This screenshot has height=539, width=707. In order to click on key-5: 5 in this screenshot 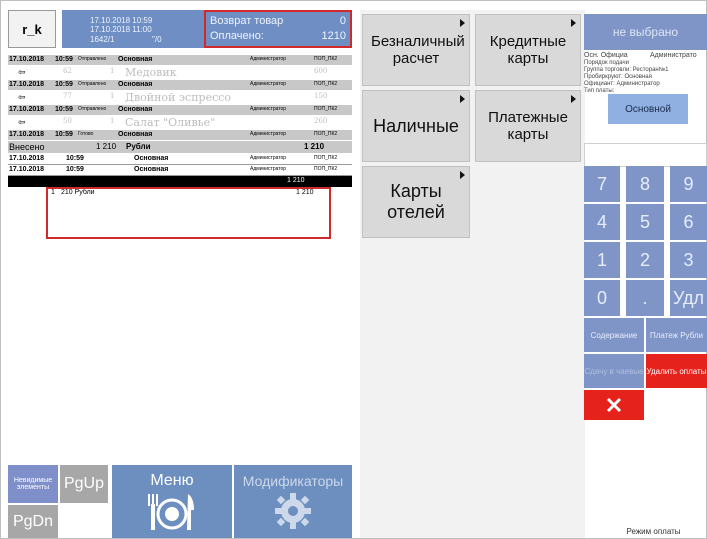, I will do `click(645, 222)`.